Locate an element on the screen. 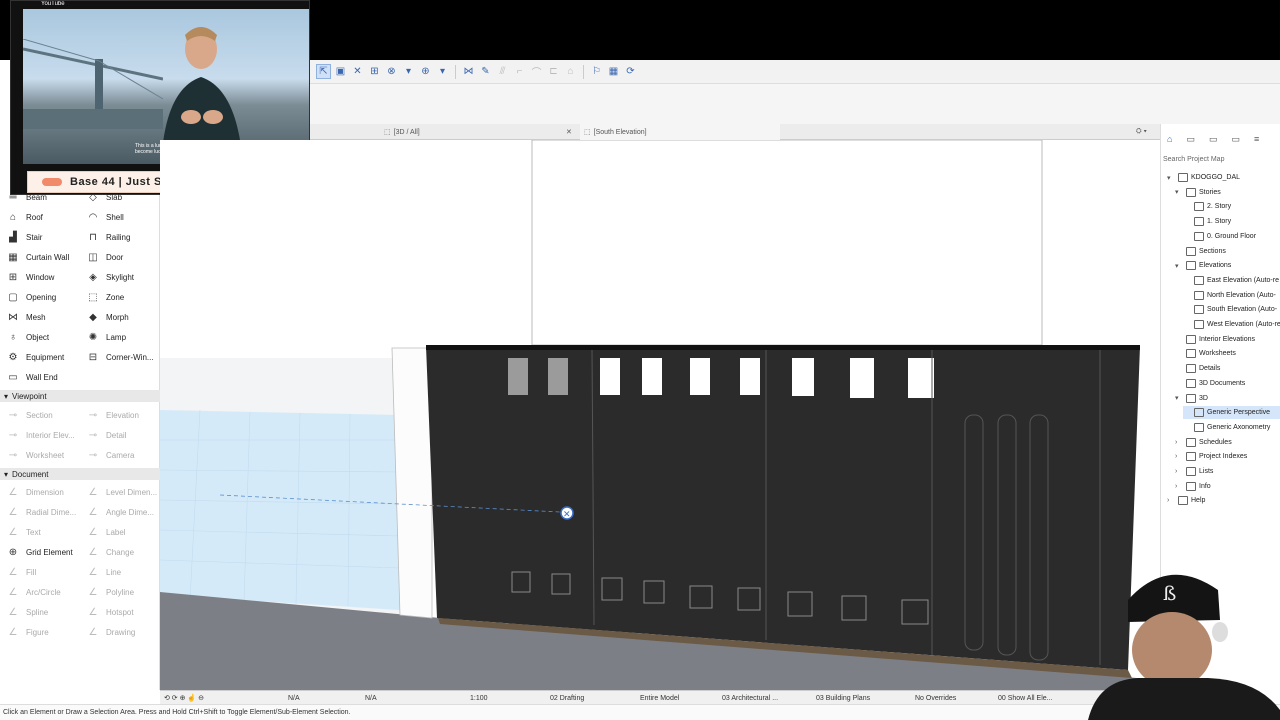 This screenshot has width=1280, height=720. tab-south-elevation: ⬚ [South Elevation] is located at coordinates (680, 132).